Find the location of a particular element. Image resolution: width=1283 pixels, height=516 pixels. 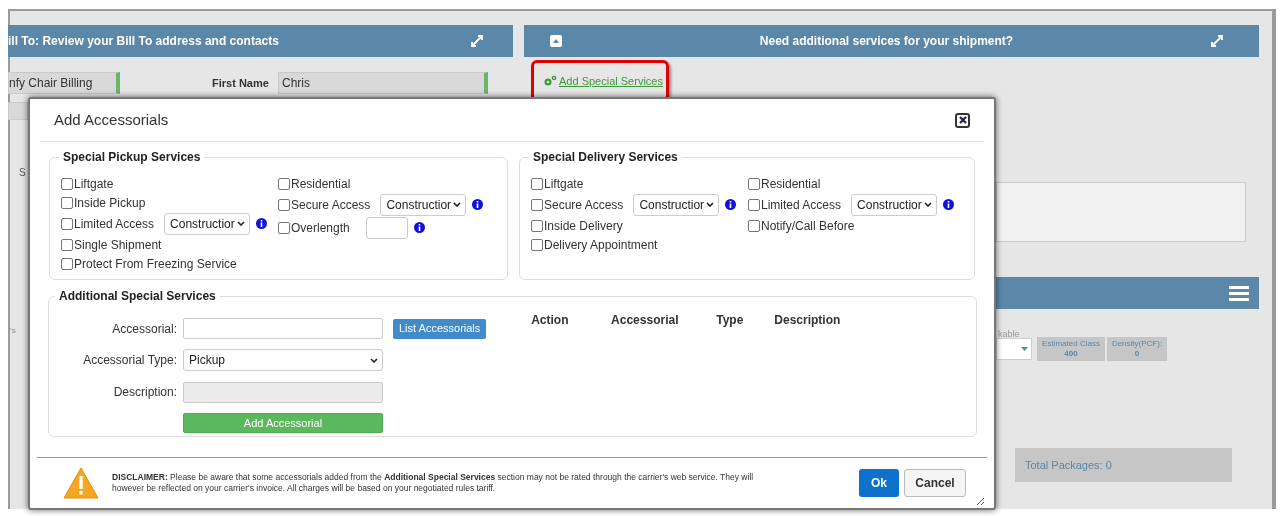

cancel-button: Cancel is located at coordinates (935, 483).